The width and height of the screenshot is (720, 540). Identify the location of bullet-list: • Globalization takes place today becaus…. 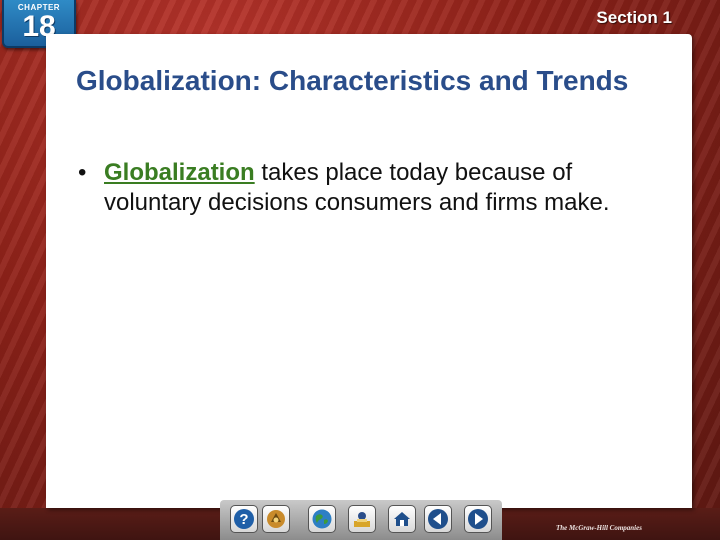
(358, 188).